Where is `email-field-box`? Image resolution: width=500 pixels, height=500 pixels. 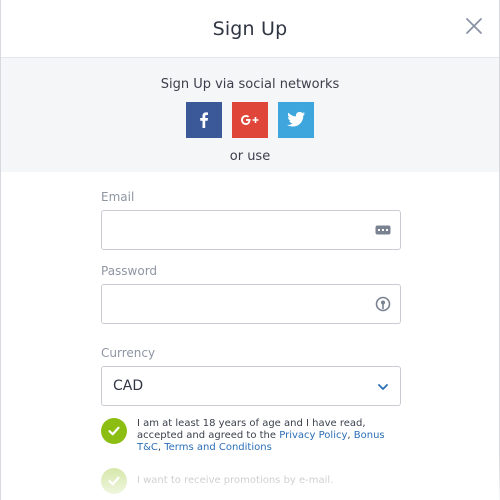
email-field-box is located at coordinates (251, 230).